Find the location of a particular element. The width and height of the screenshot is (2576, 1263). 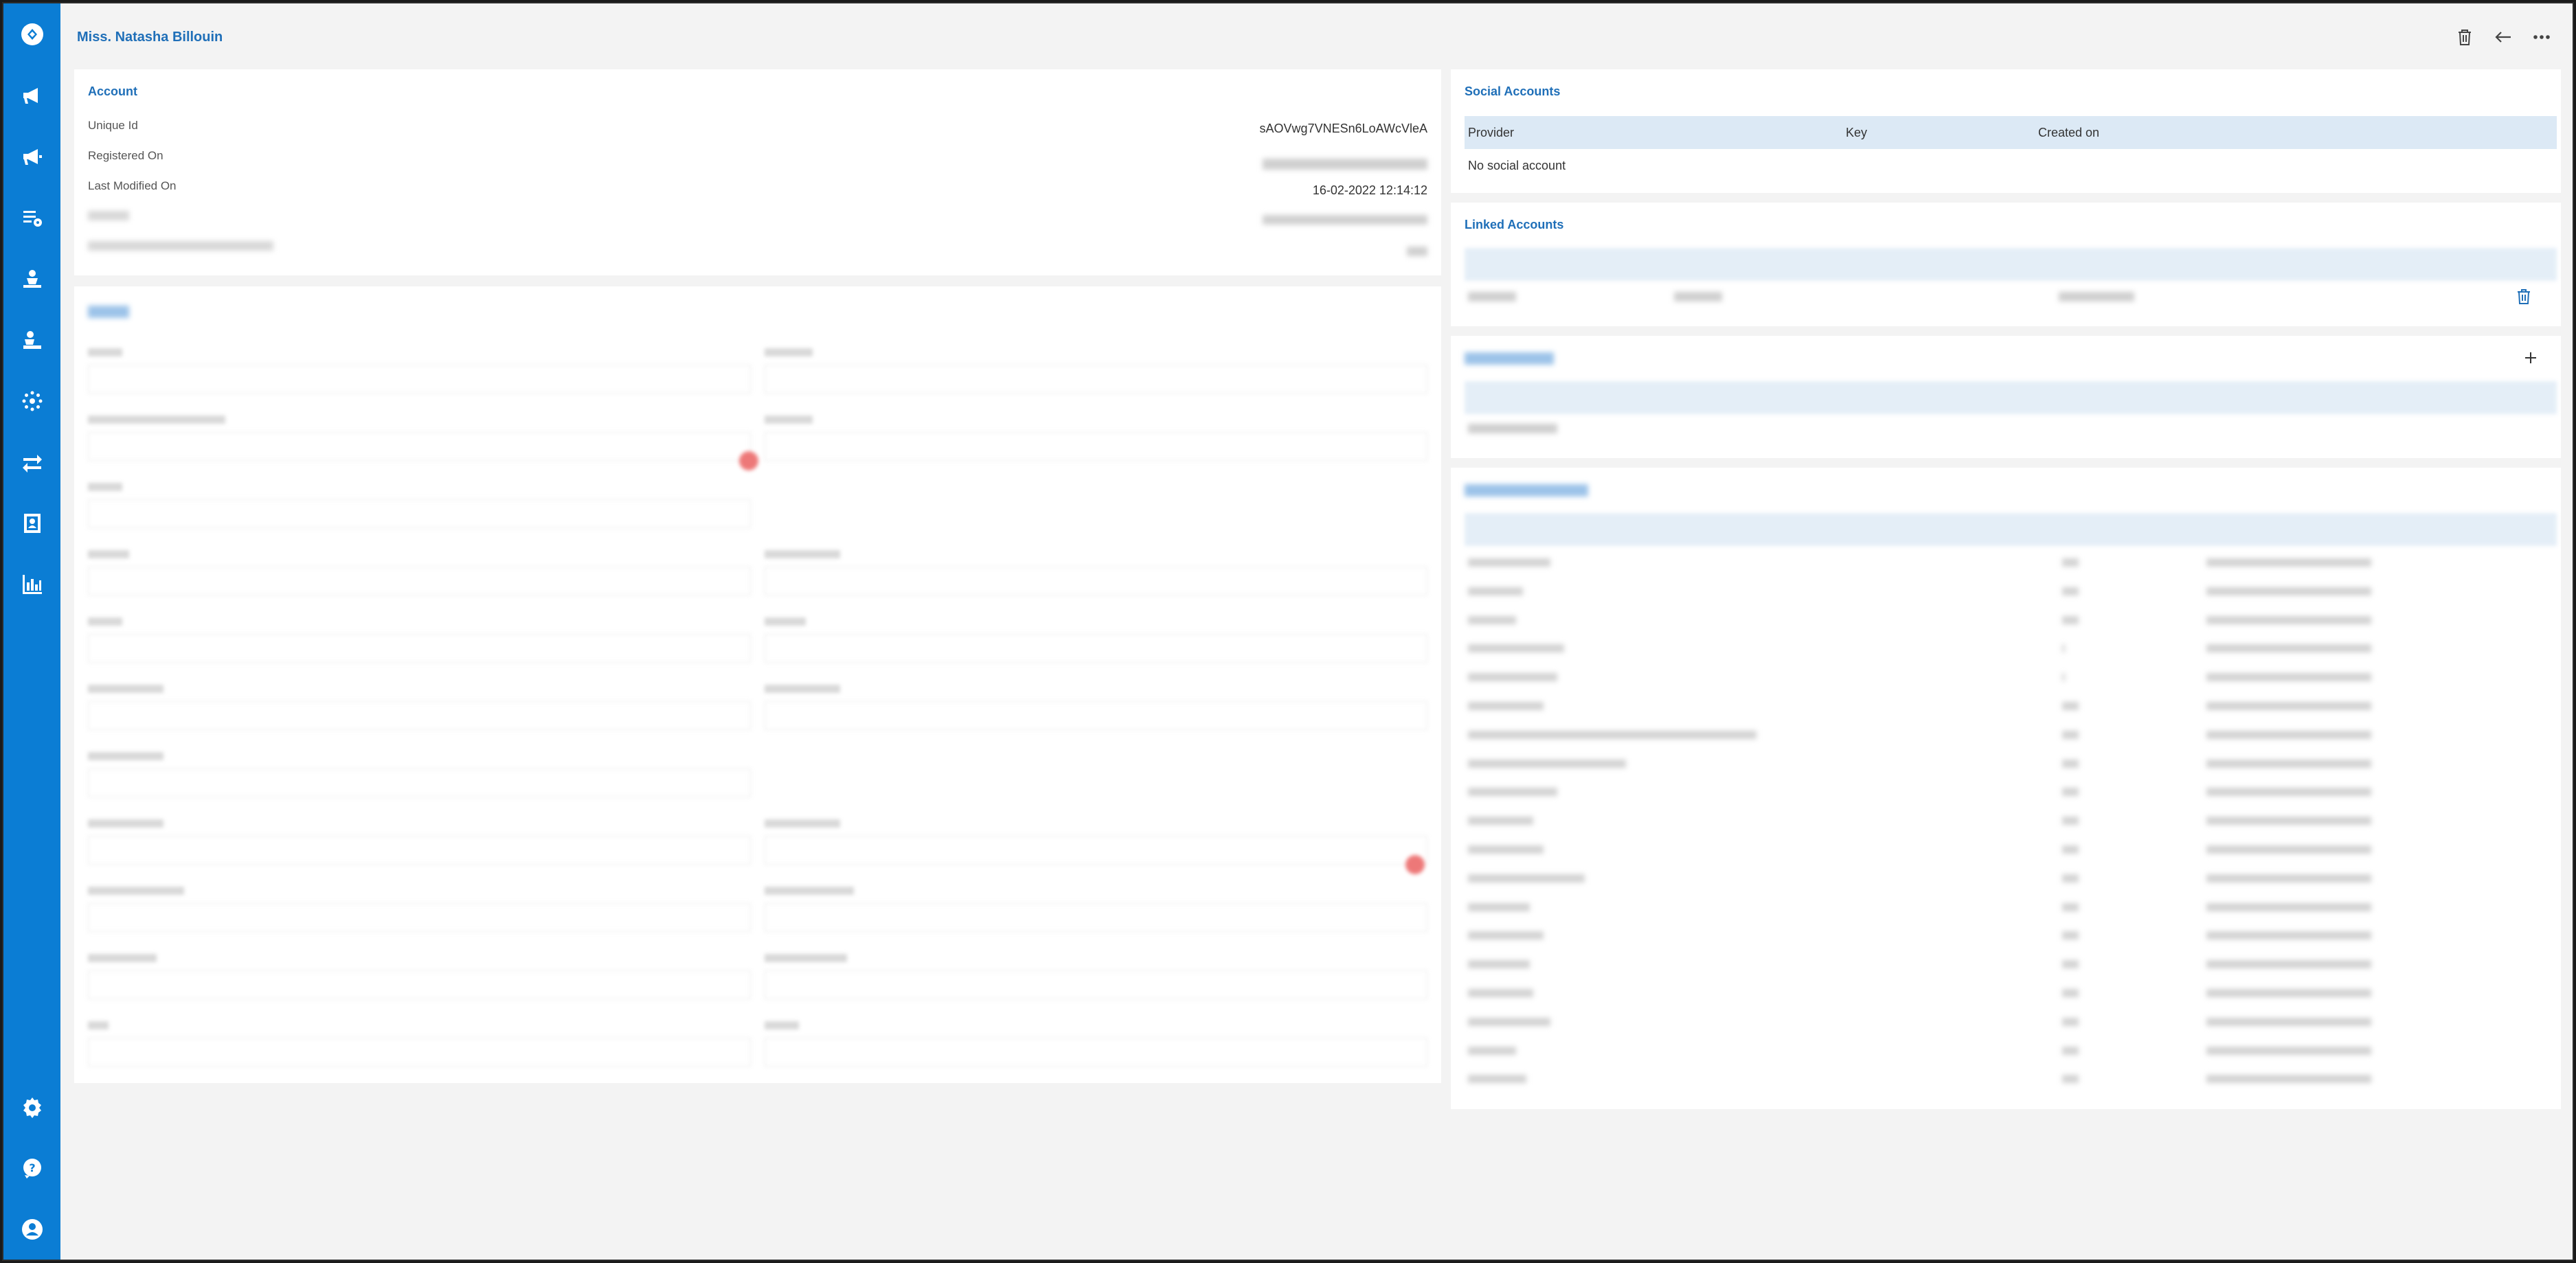

permissions-title is located at coordinates (1526, 490).